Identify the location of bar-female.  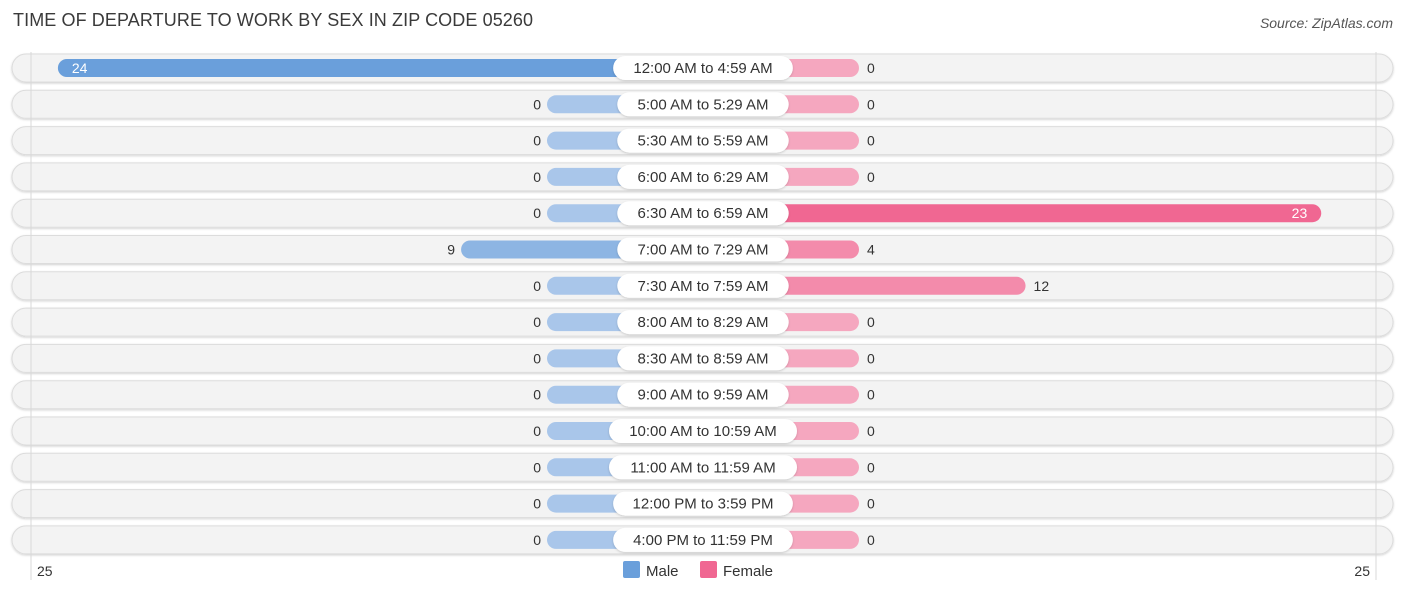
(1012, 213).